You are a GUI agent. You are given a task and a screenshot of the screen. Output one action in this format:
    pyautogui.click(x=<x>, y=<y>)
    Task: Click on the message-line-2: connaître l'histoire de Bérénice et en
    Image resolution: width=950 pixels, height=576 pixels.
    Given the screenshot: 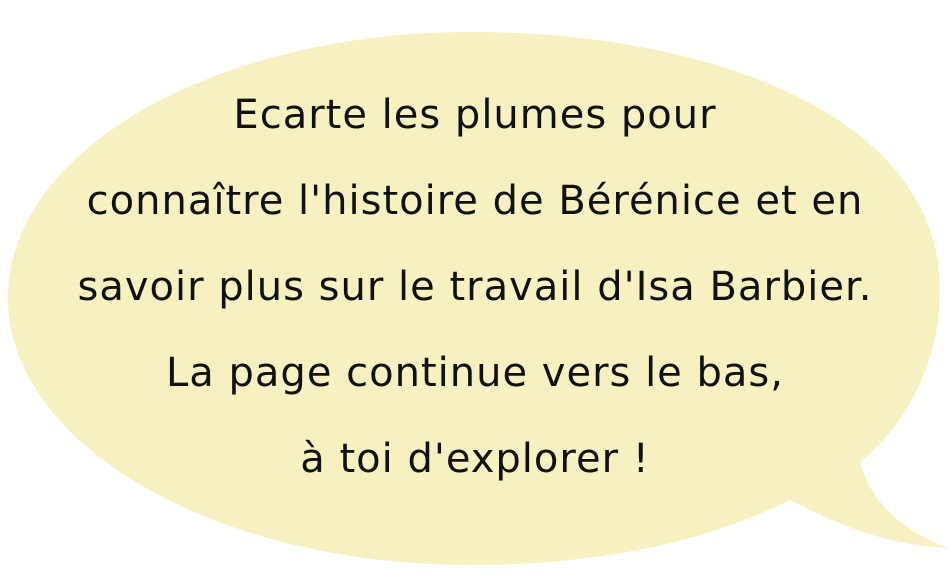 What is the action you would take?
    pyautogui.click(x=475, y=201)
    